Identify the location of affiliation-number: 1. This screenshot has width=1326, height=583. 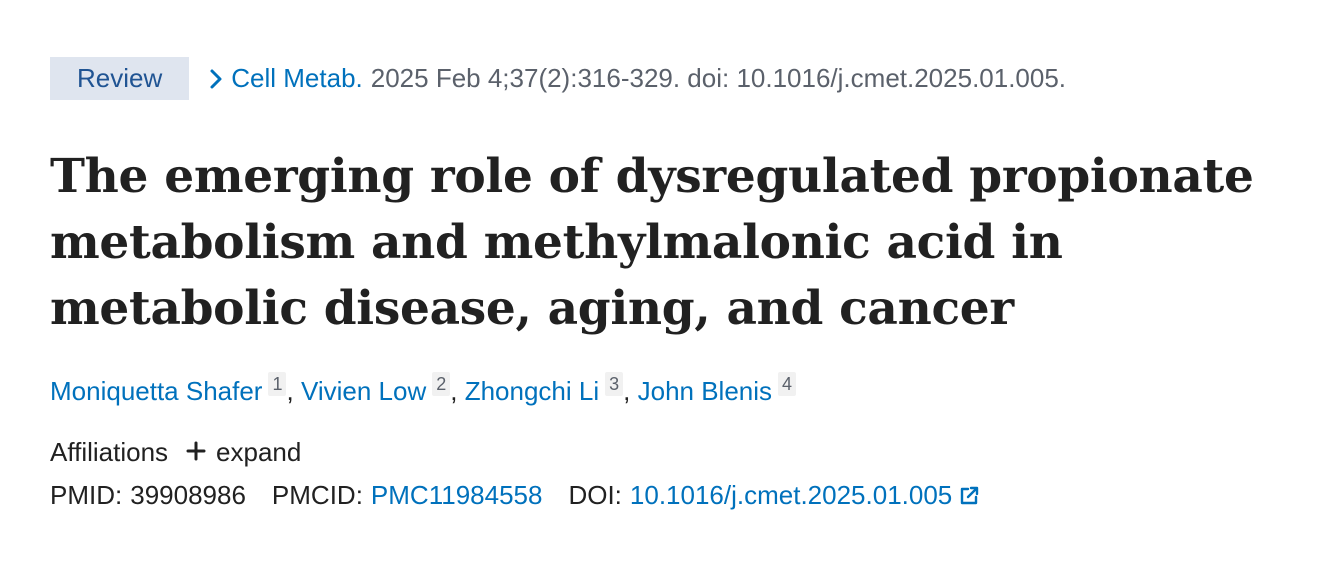
(277, 384).